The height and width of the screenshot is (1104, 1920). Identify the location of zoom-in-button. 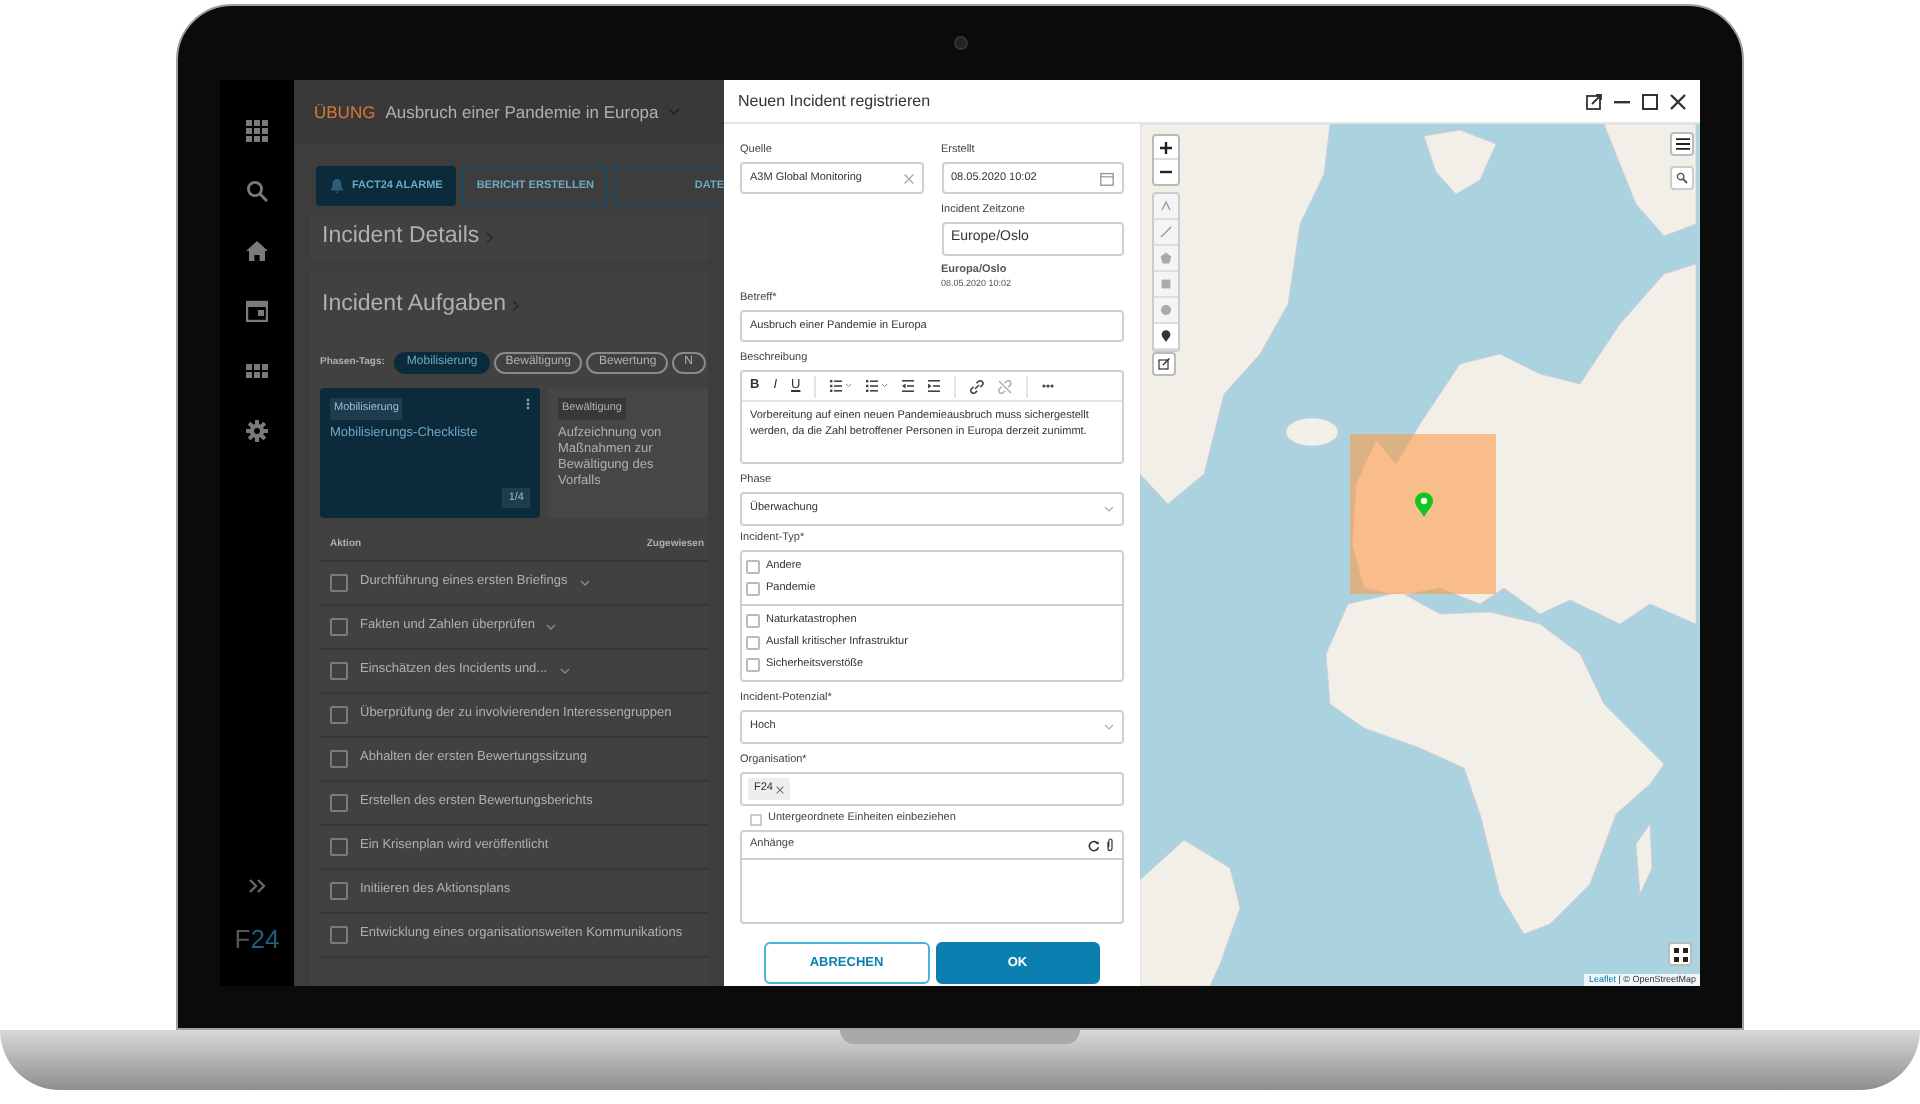
(1166, 148).